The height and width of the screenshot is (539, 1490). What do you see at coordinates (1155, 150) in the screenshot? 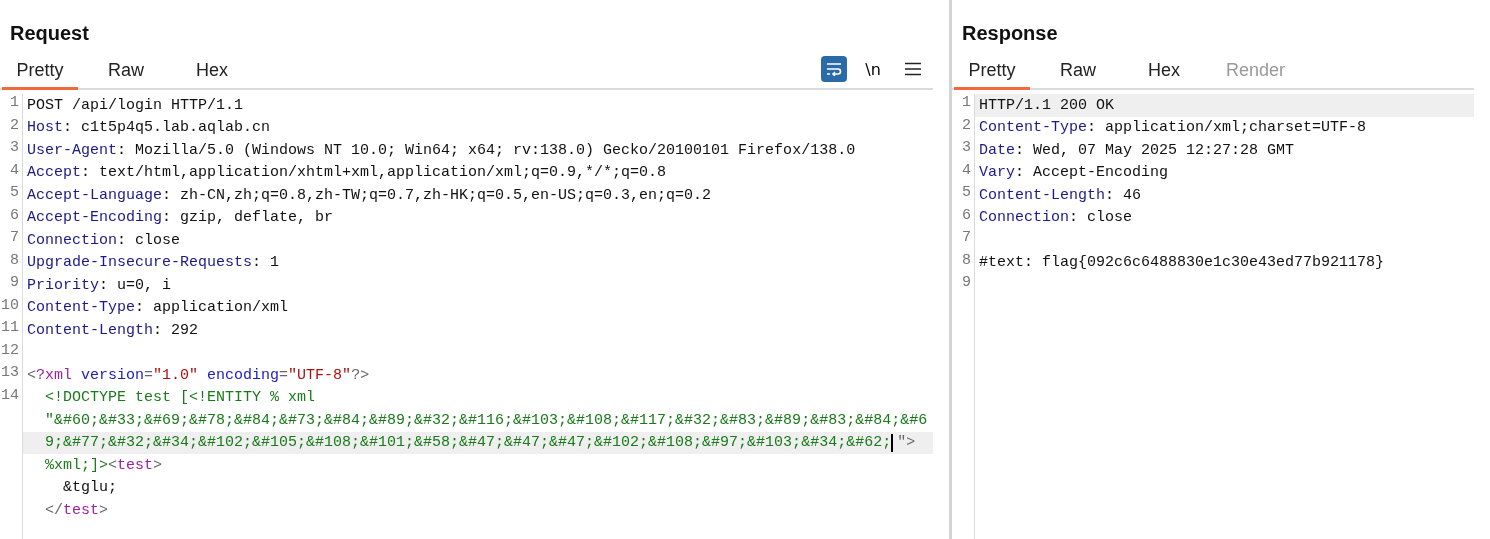
I see `code-text: : Wed, 07 May 2025 12:27:28 GMT` at bounding box center [1155, 150].